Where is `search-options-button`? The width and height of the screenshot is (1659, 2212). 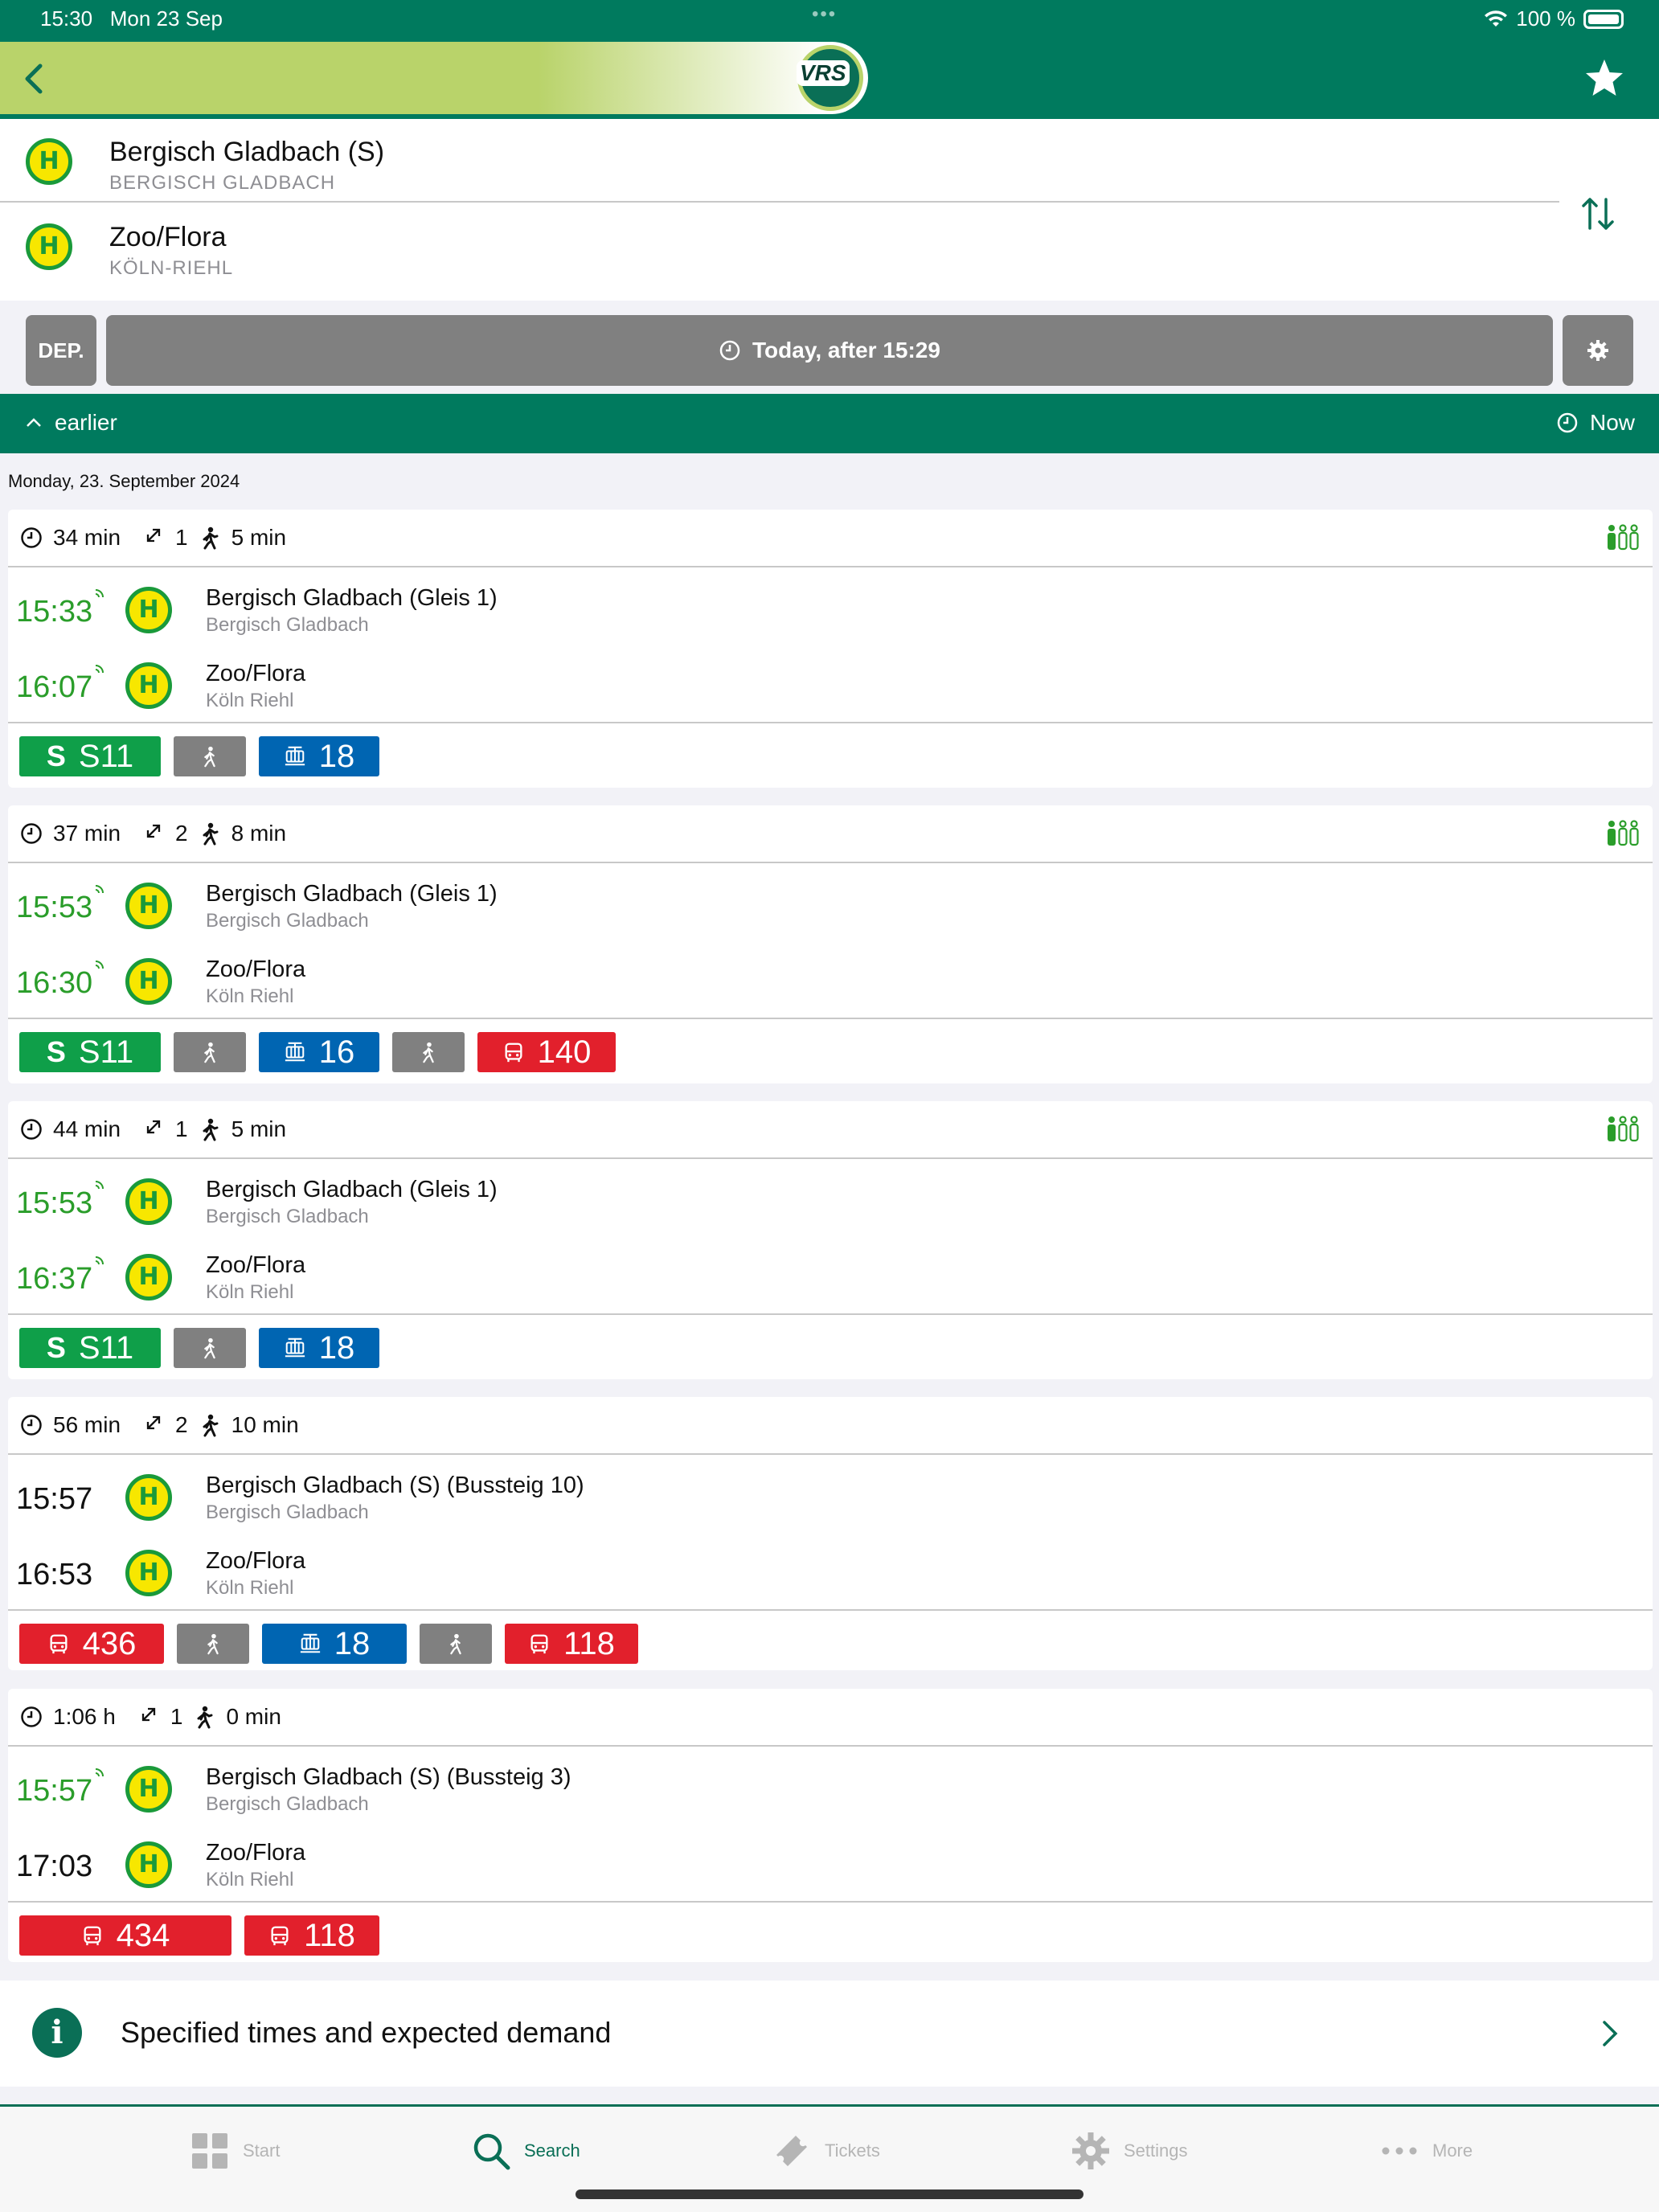 search-options-button is located at coordinates (1598, 350).